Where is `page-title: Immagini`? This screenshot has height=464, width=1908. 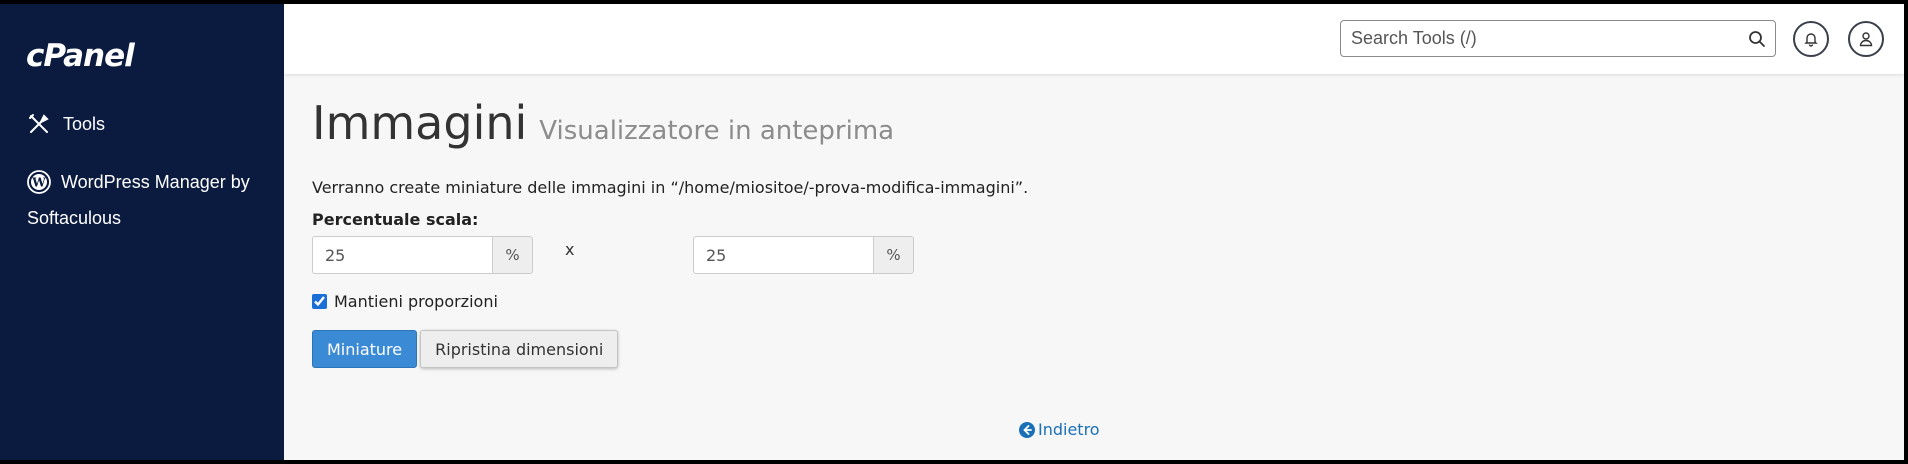 page-title: Immagini is located at coordinates (420, 123).